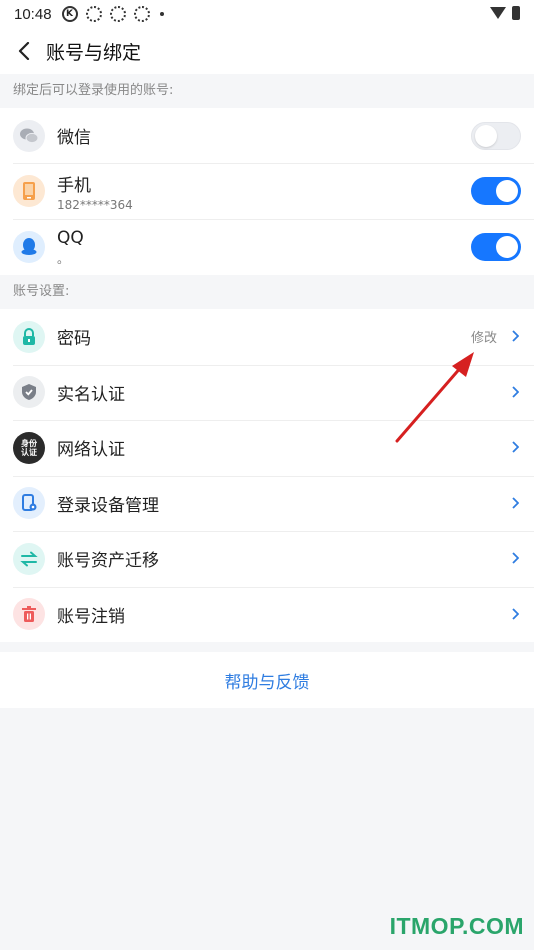 Image resolution: width=534 pixels, height=950 pixels. I want to click on qq-toggle, so click(496, 247).